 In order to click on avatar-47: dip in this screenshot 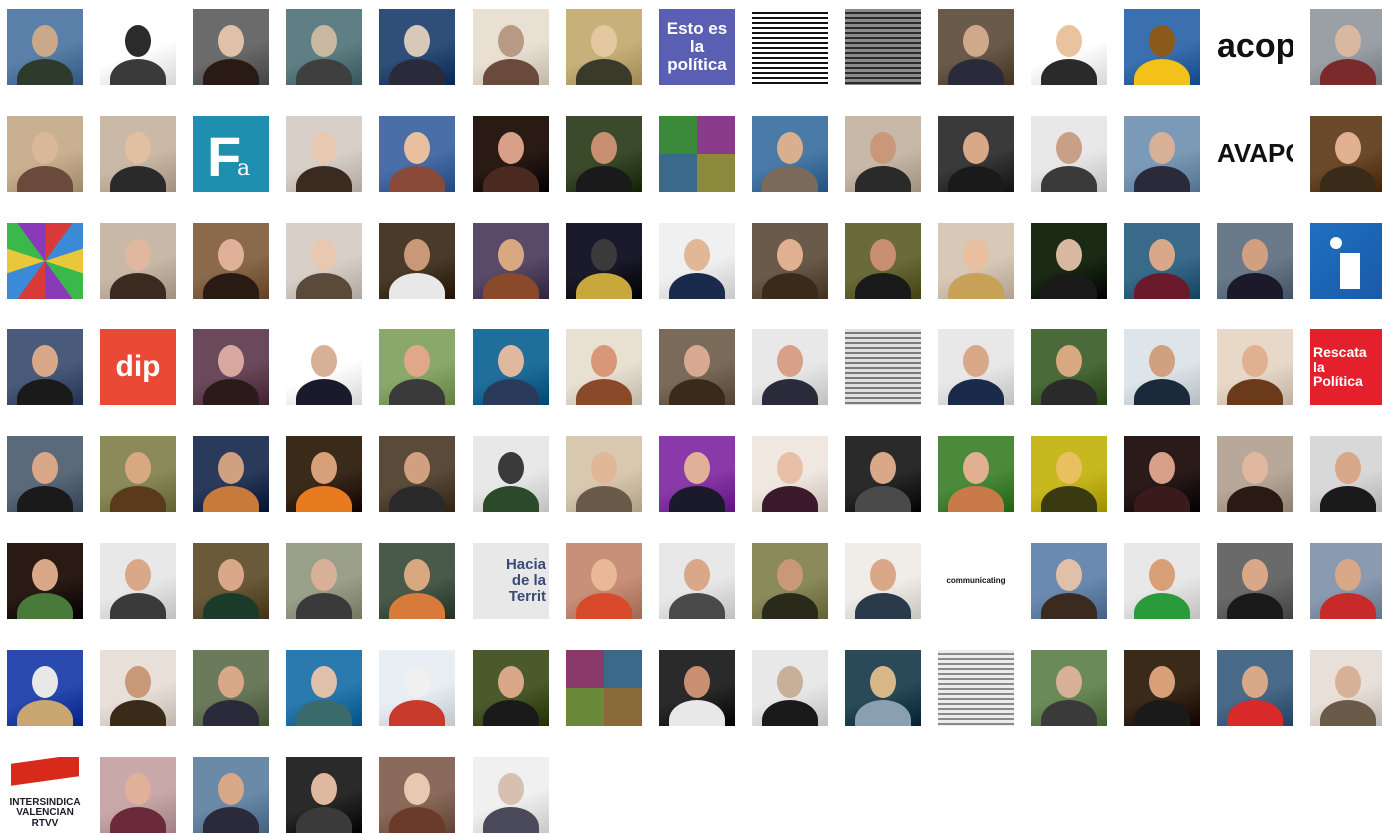, I will do `click(138, 367)`.